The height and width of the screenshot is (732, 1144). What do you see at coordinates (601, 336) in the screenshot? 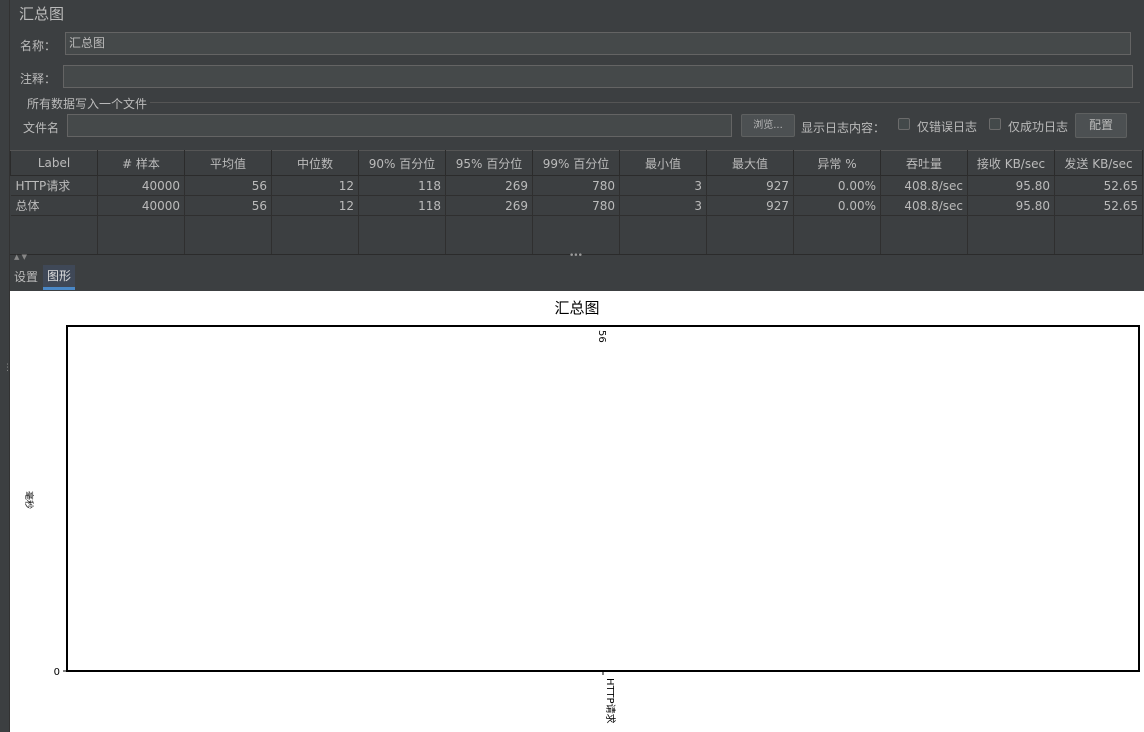
I see `data-label: 56` at bounding box center [601, 336].